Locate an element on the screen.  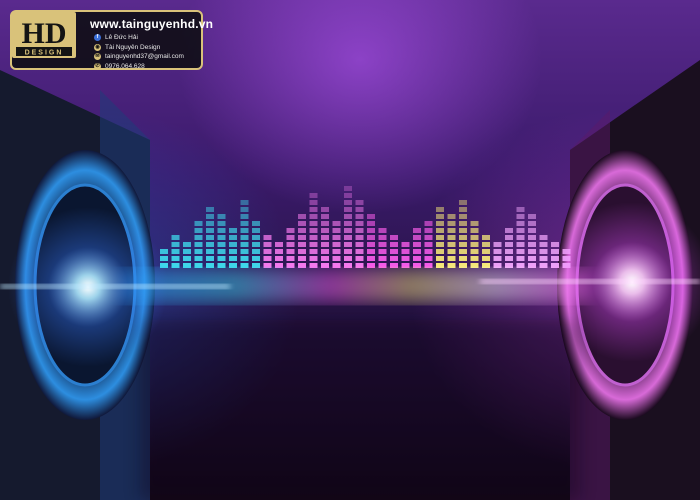
contact-text: 0976.064.628 is located at coordinates (125, 66).